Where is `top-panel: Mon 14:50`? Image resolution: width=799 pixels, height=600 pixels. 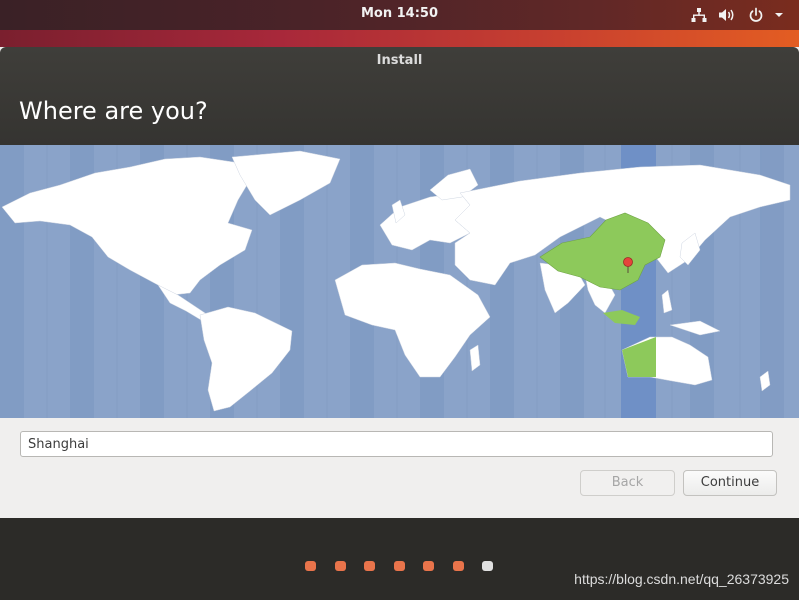
top-panel: Mon 14:50 is located at coordinates (399, 15).